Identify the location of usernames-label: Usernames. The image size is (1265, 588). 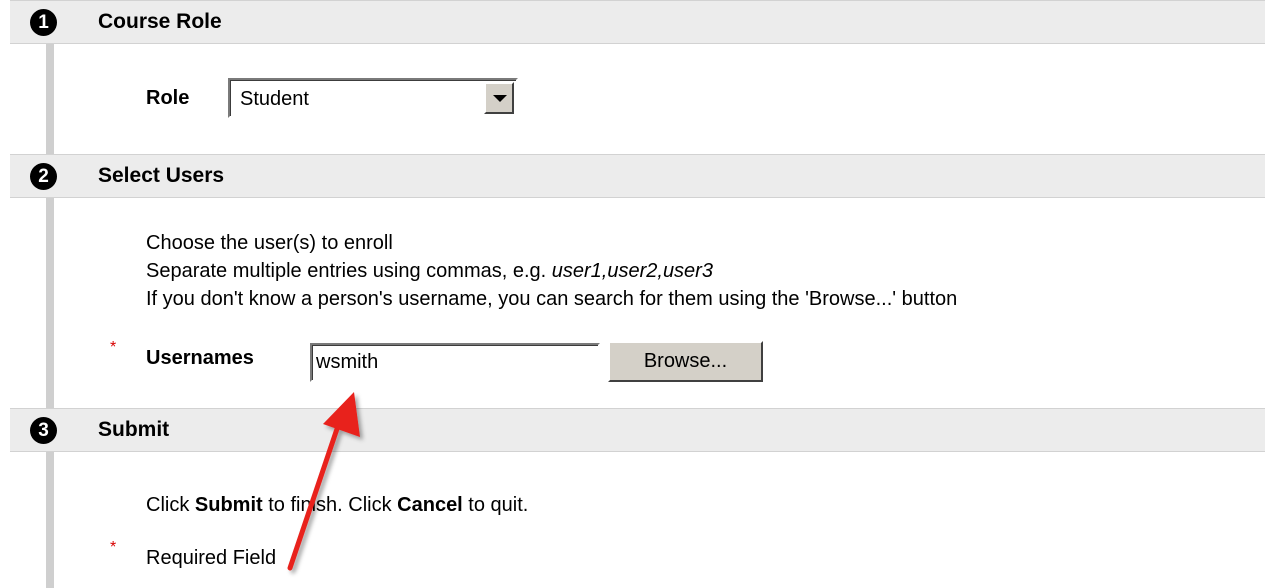
(200, 358).